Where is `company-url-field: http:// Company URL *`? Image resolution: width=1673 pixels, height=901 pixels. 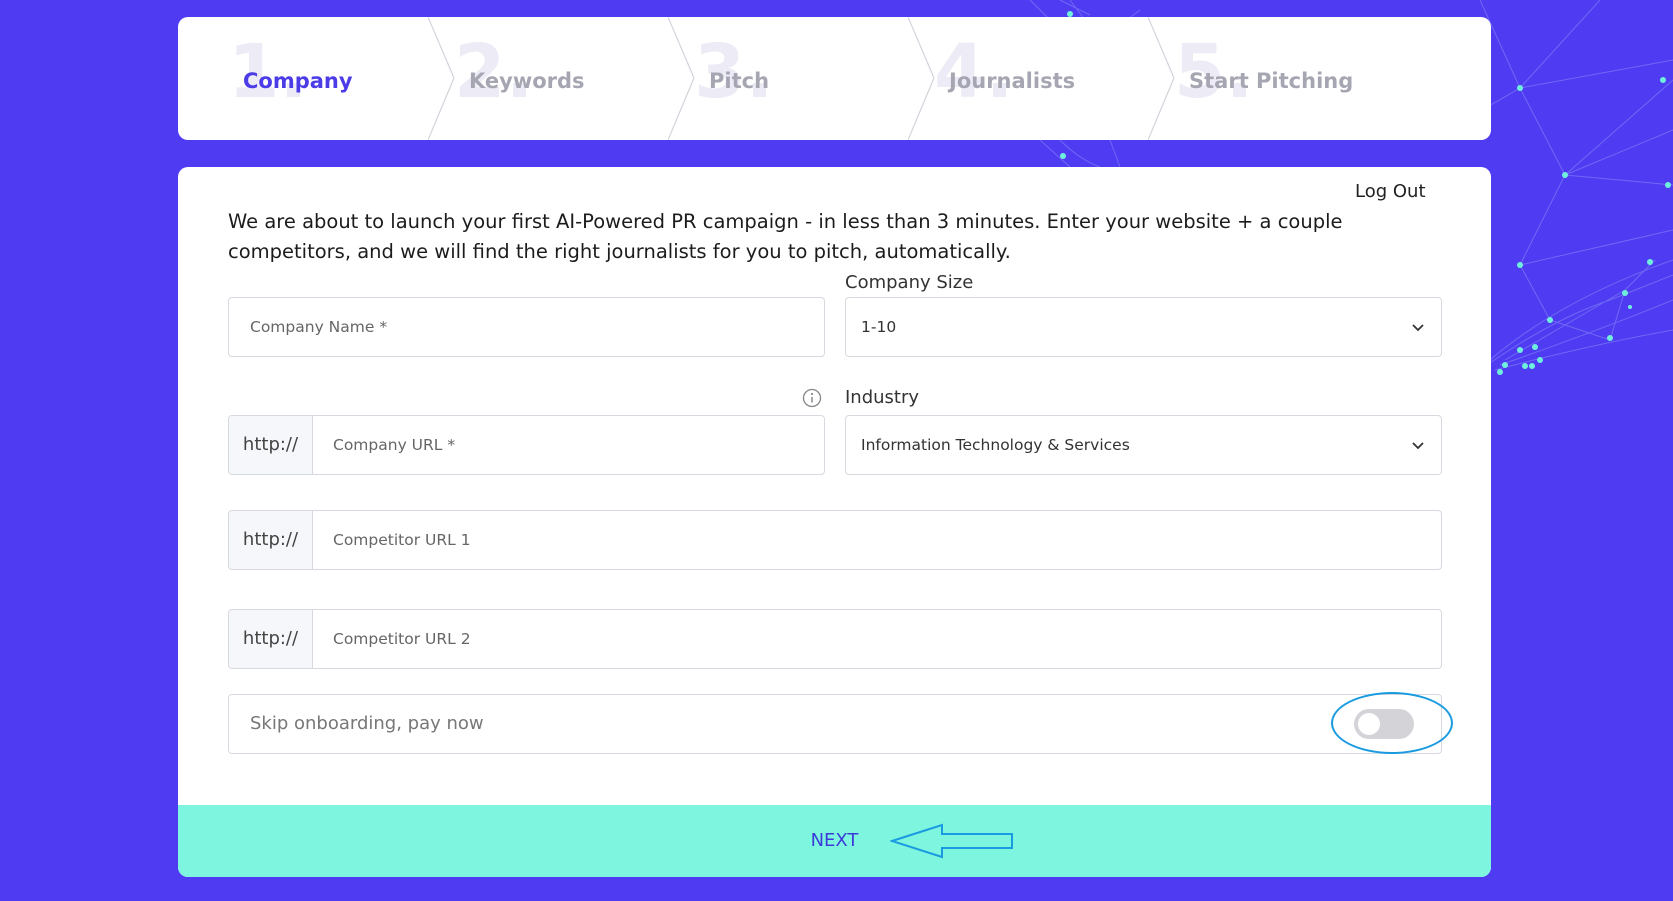
company-url-field: http:// Company URL * is located at coordinates (526, 445).